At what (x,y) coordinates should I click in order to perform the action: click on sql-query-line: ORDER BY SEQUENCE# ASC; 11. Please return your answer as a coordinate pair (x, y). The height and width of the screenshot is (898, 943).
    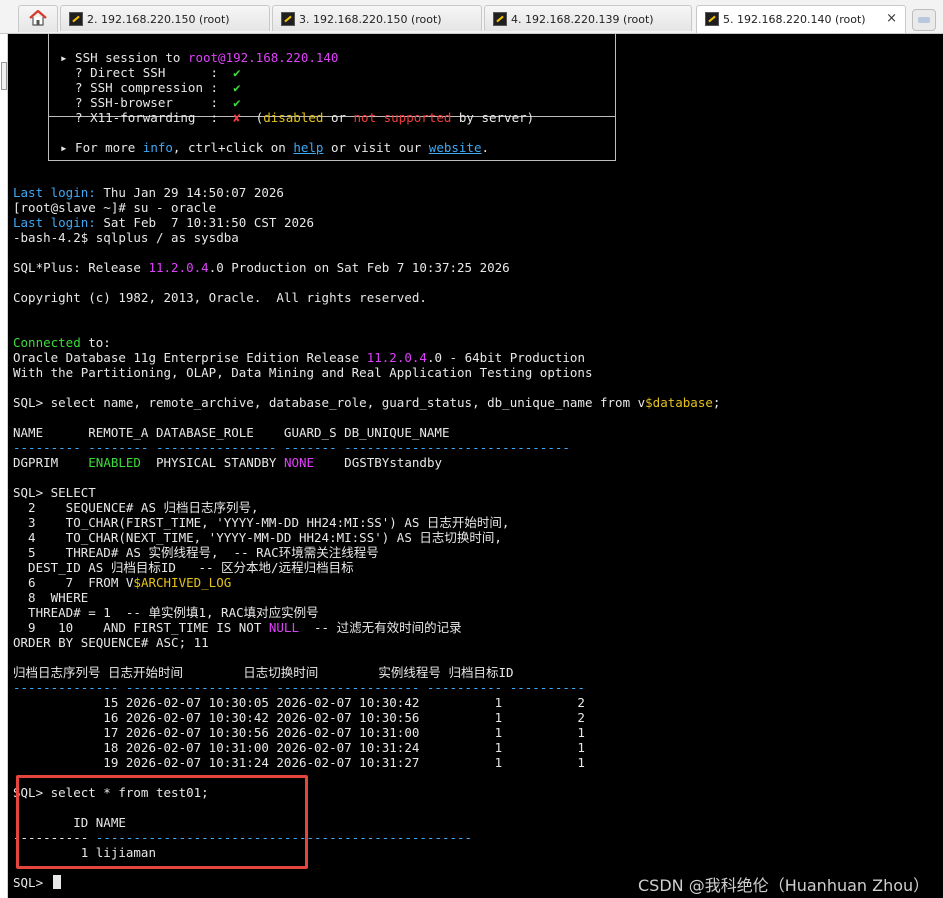
    Looking at the image, I should click on (111, 642).